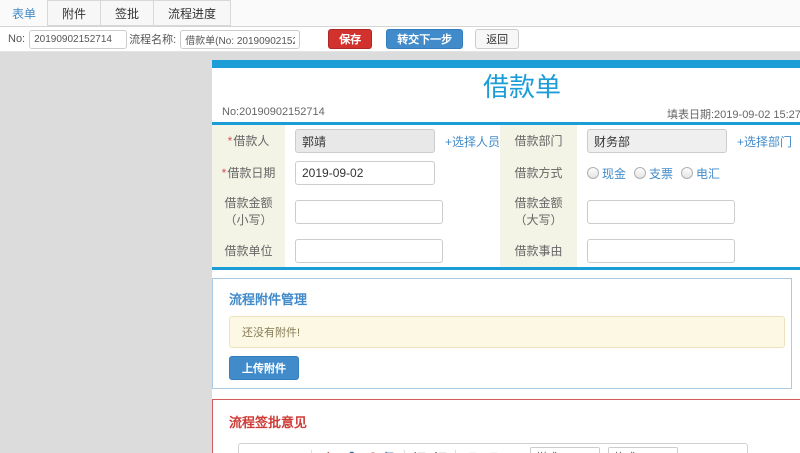 The width and height of the screenshot is (800, 453). Describe the element at coordinates (248, 141) in the screenshot. I see `borrower-label: *借款人` at that location.